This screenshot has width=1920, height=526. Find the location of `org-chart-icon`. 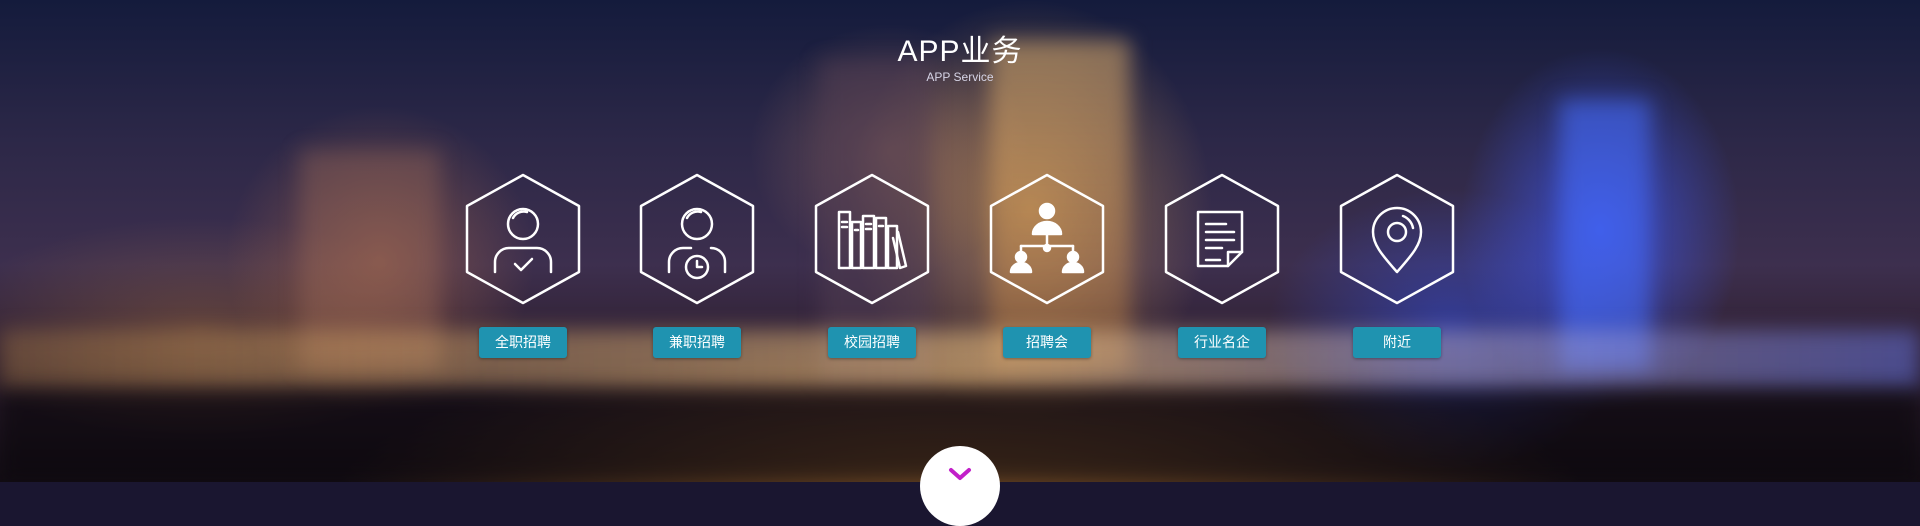

org-chart-icon is located at coordinates (1047, 238).